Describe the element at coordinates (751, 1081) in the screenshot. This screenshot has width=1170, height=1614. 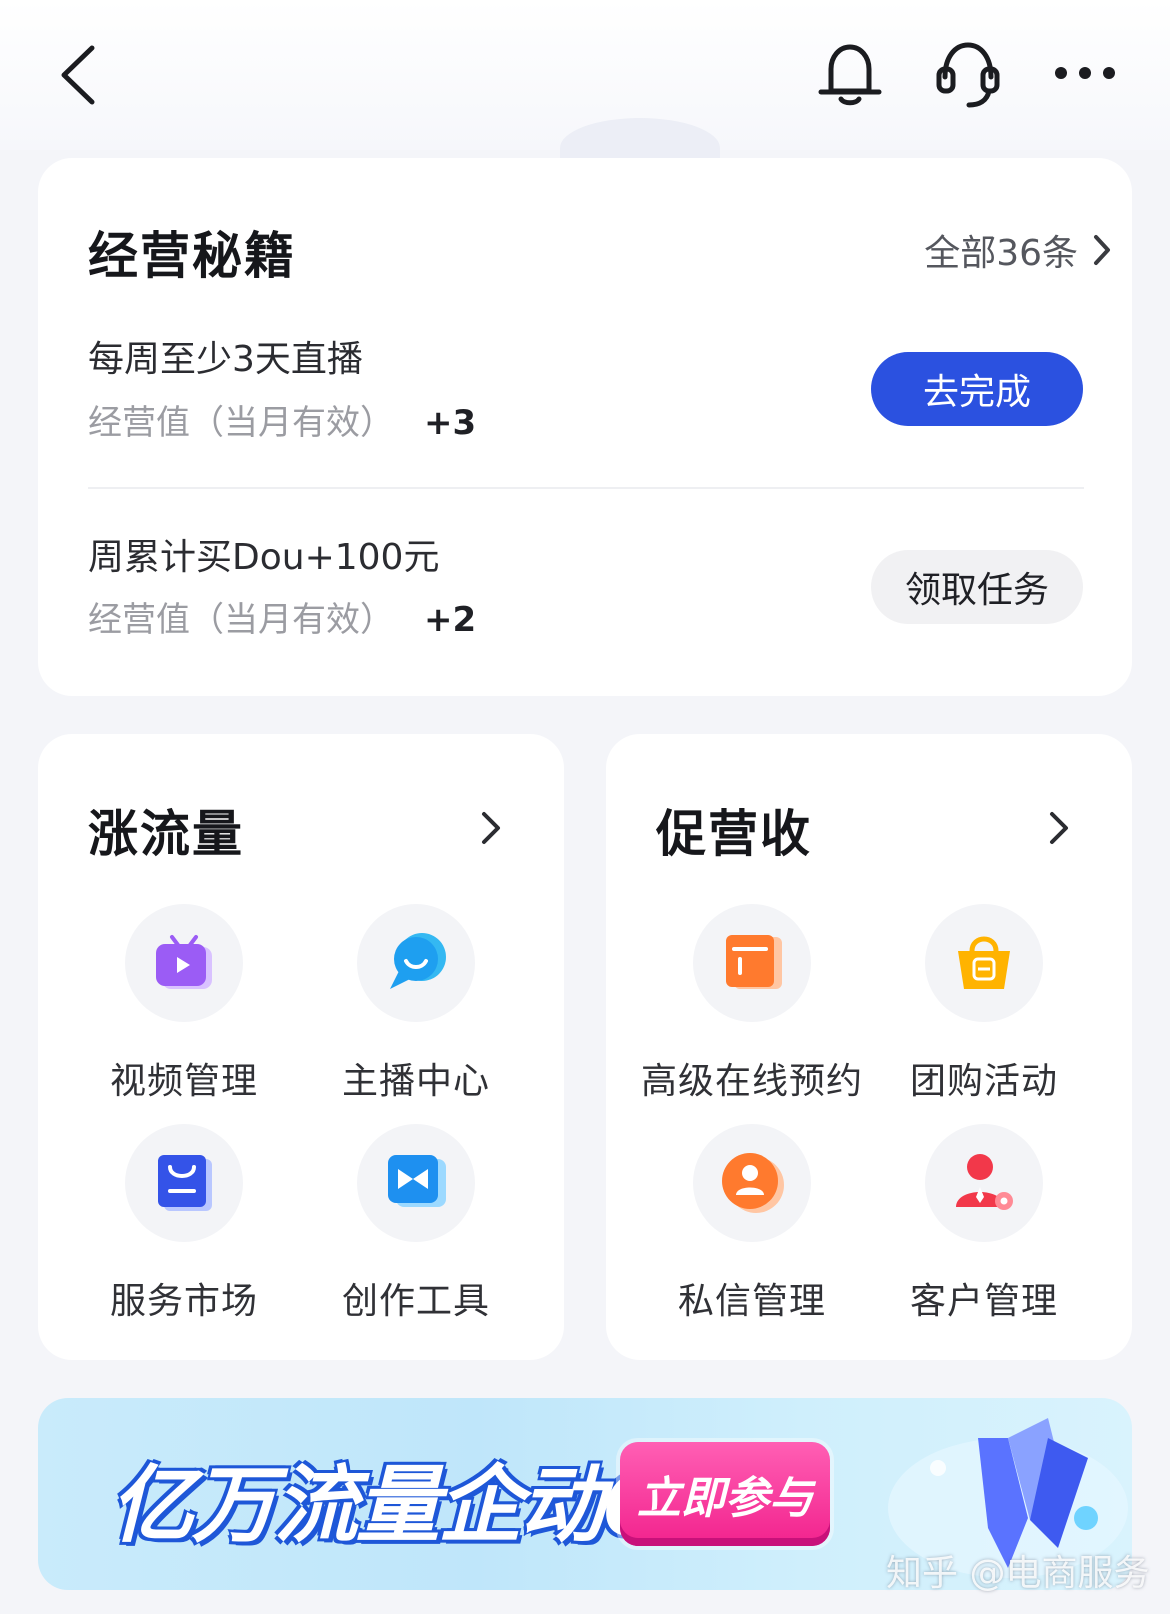
I see `tool-label: 高级在线预约` at that location.